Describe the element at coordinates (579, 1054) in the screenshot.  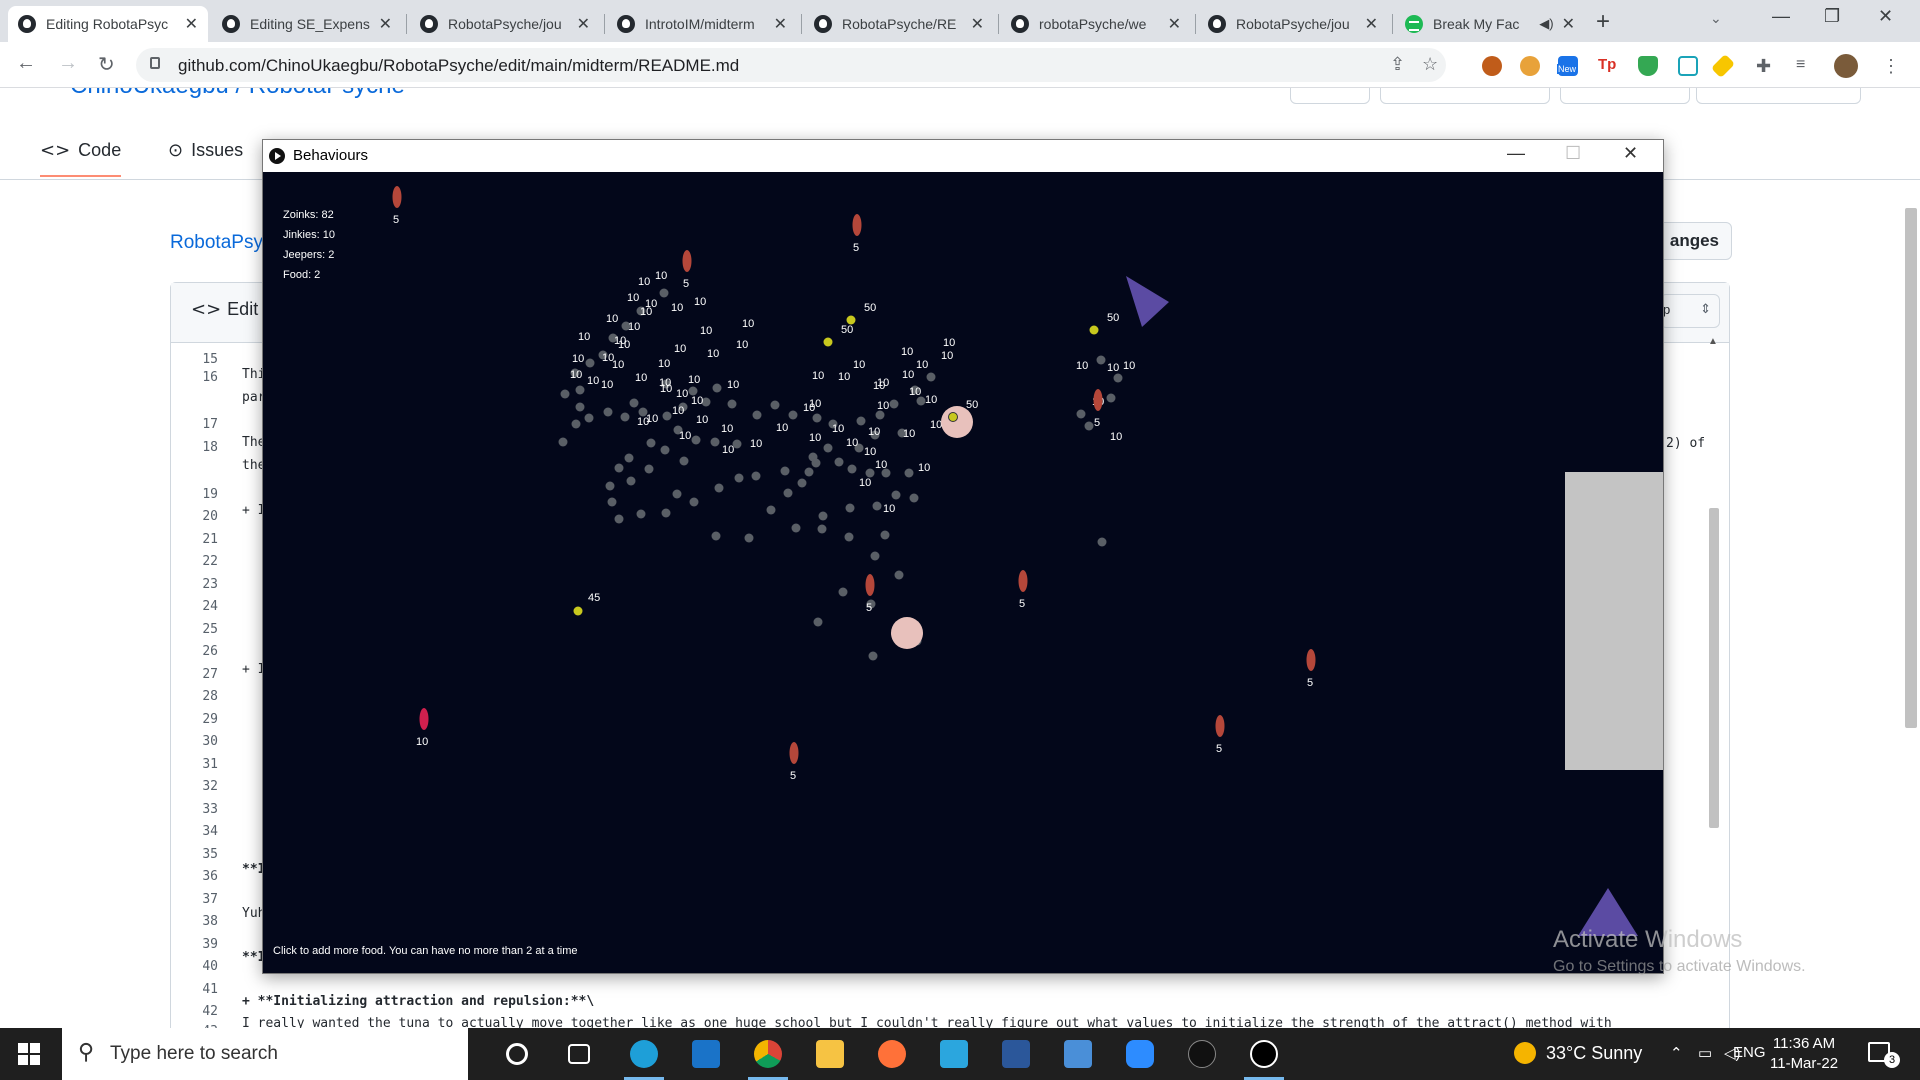
I see `task-view-icon` at that location.